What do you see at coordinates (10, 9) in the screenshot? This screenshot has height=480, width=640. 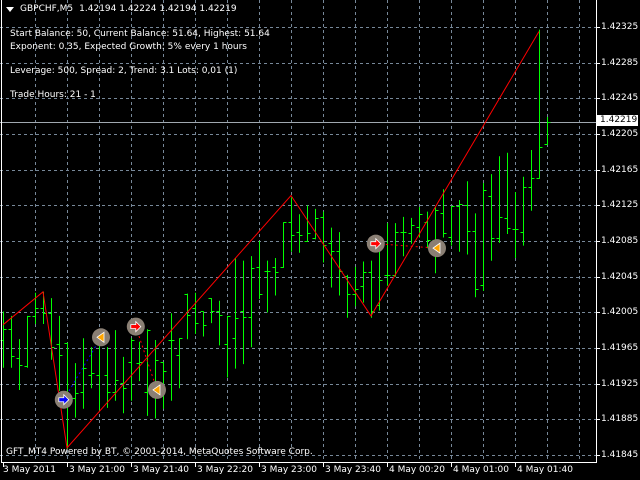 I see `collapse-triangle-icon` at bounding box center [10, 9].